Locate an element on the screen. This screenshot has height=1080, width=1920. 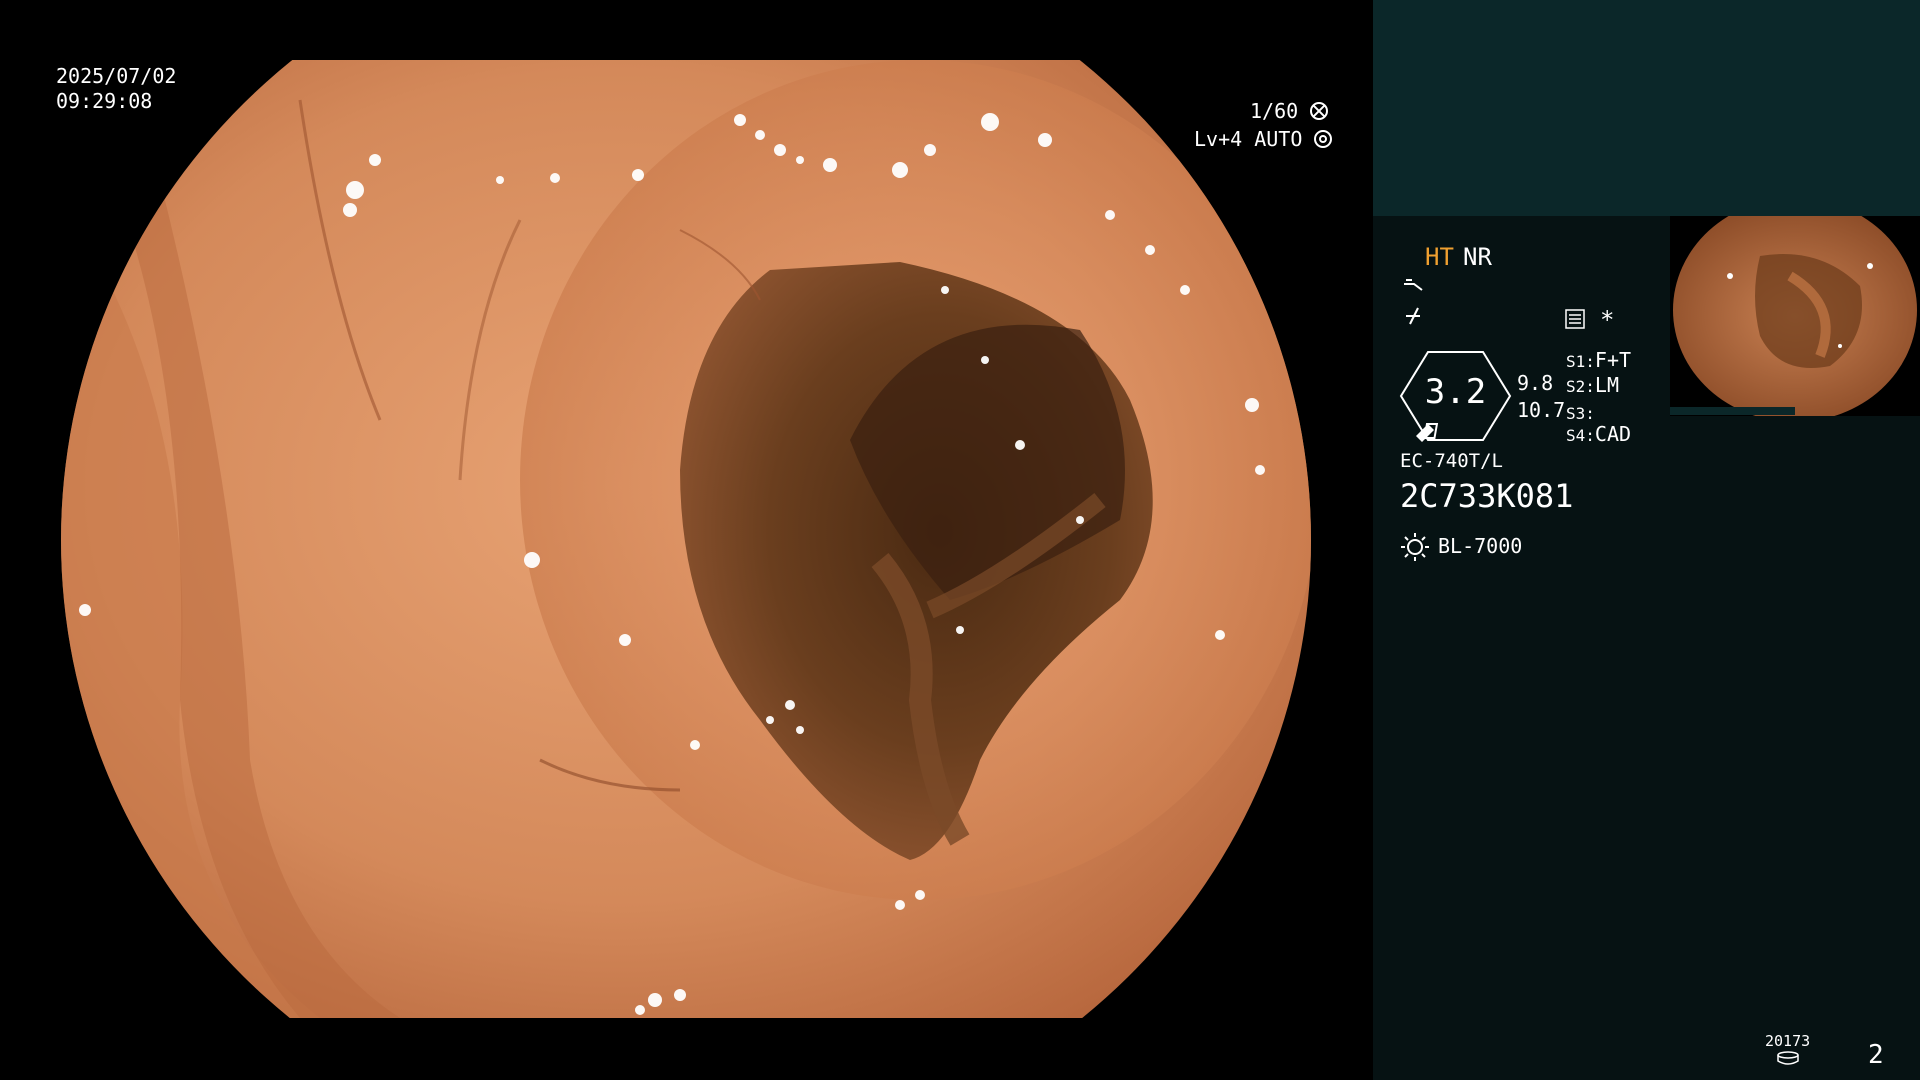
overlay-date: 2025/07/02 is located at coordinates (116, 76).